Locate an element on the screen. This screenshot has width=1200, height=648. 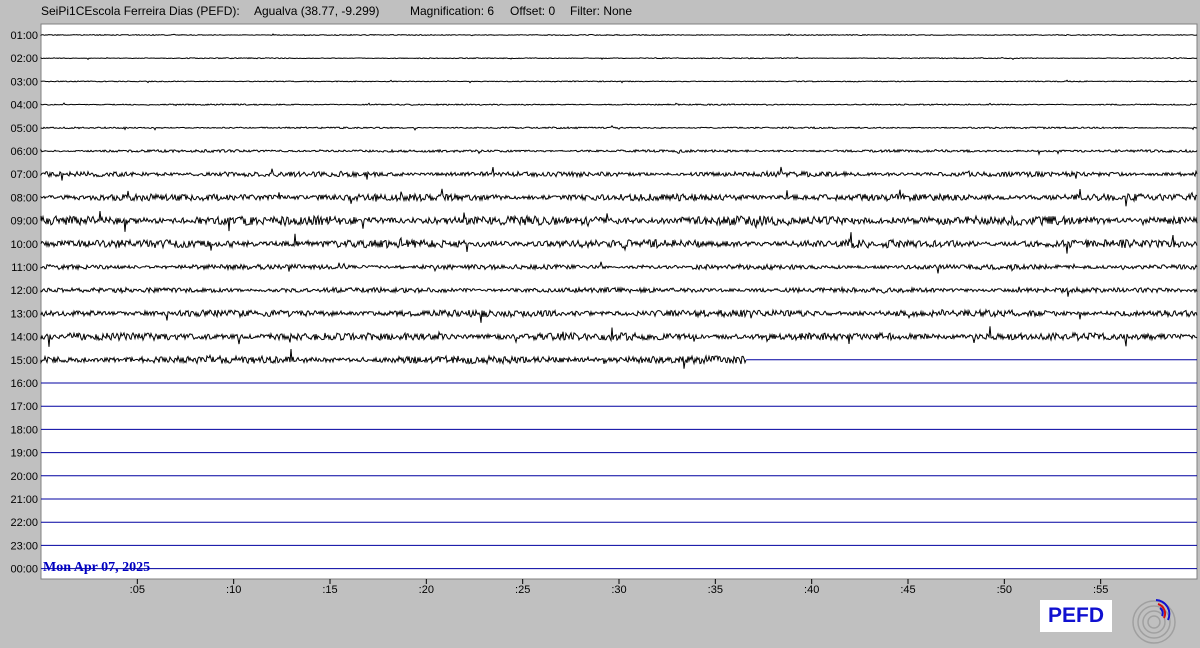
hour-label: 13:00 is located at coordinates (24, 314).